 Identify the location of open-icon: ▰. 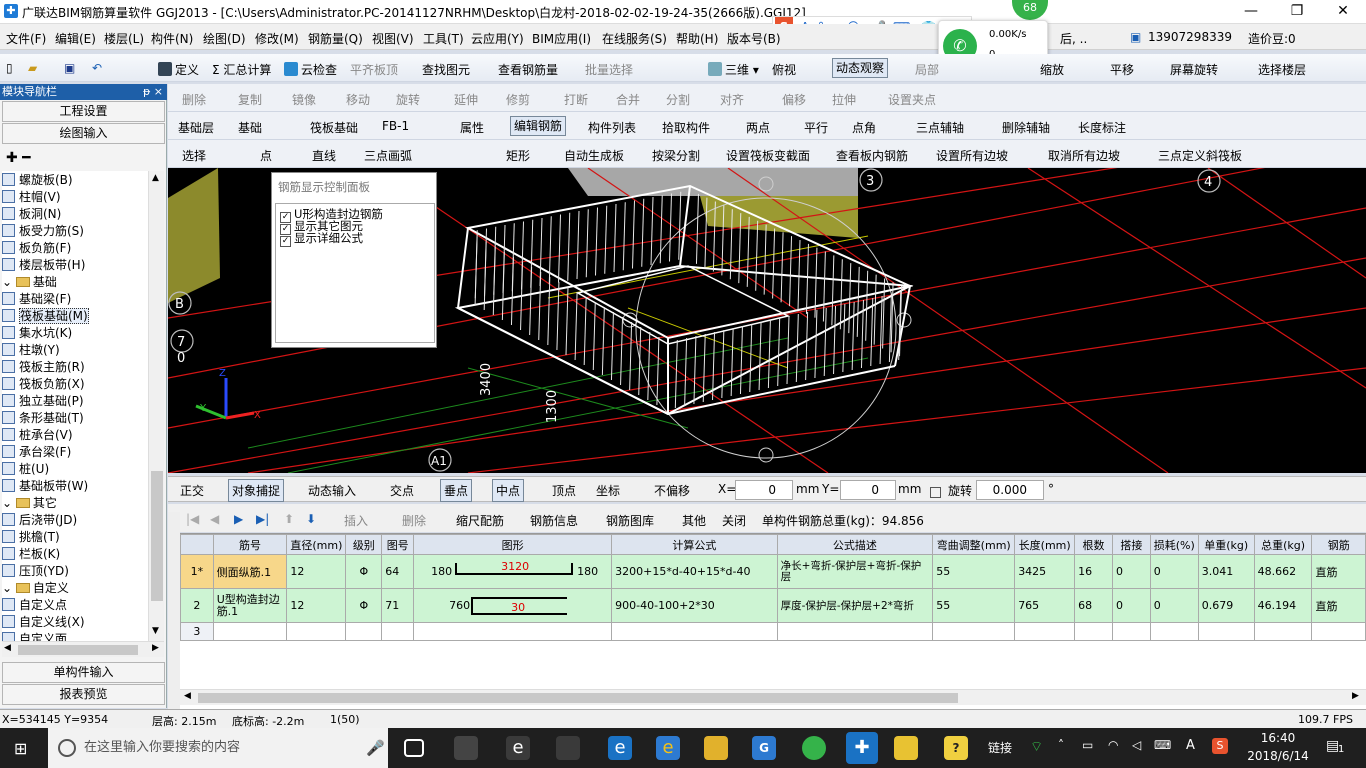
(32, 68).